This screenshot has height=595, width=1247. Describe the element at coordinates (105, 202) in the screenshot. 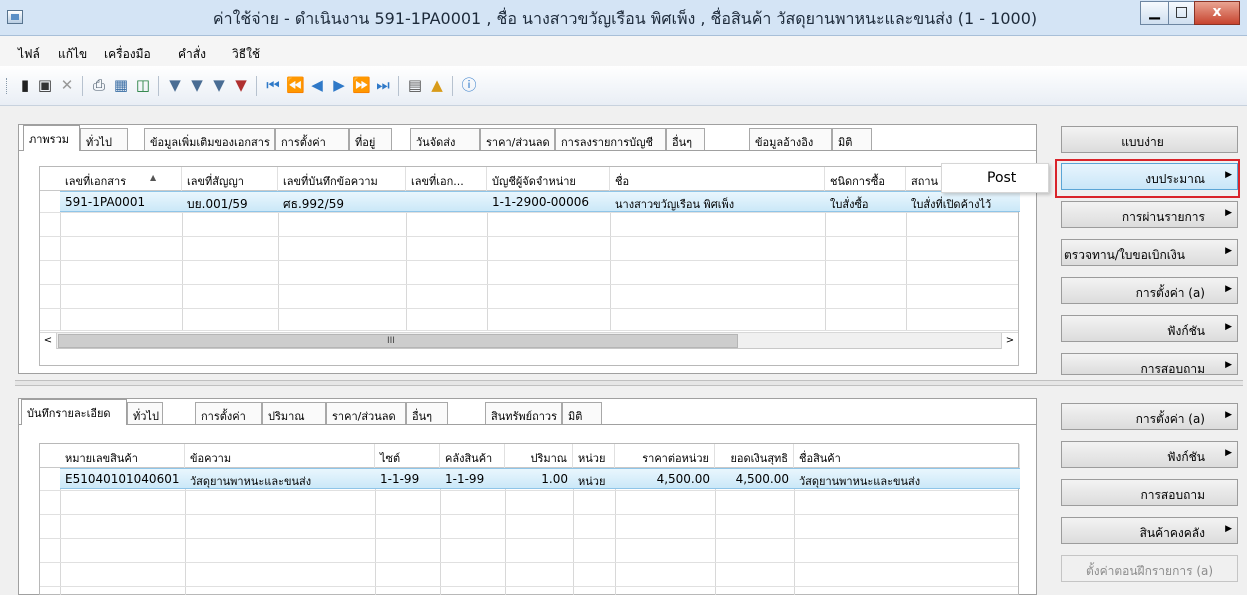

I see `cell-document-number: 591-1PA0001` at that location.